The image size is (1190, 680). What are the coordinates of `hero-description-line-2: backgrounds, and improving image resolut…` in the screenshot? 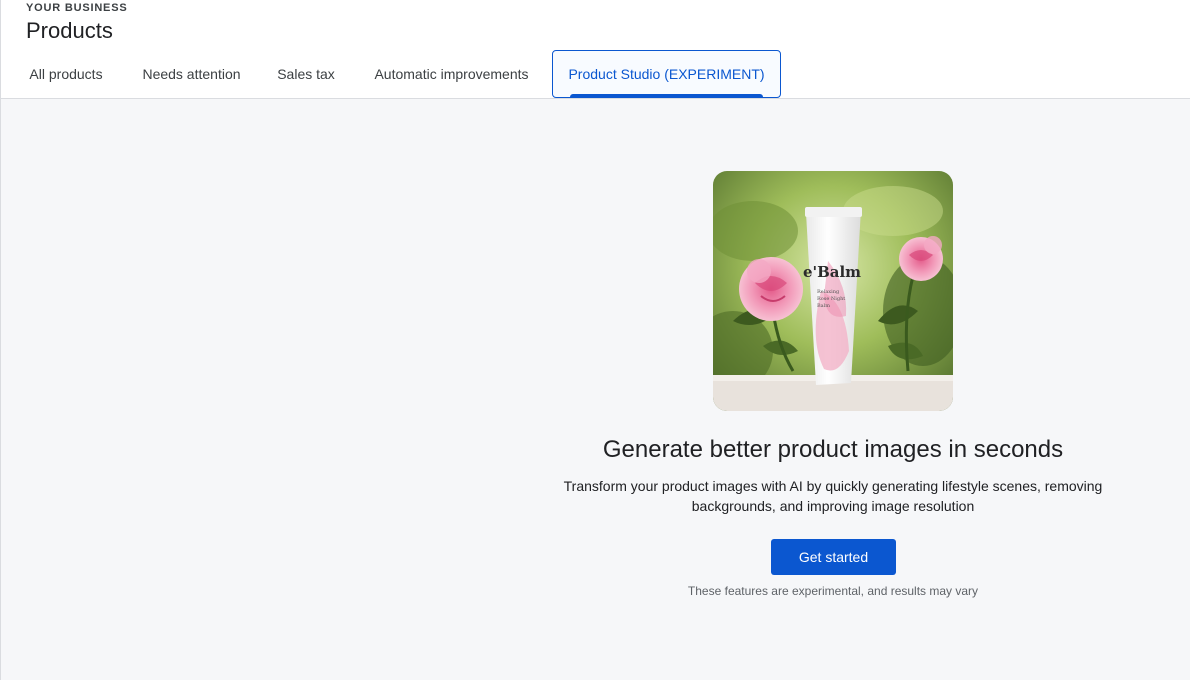 It's located at (833, 506).